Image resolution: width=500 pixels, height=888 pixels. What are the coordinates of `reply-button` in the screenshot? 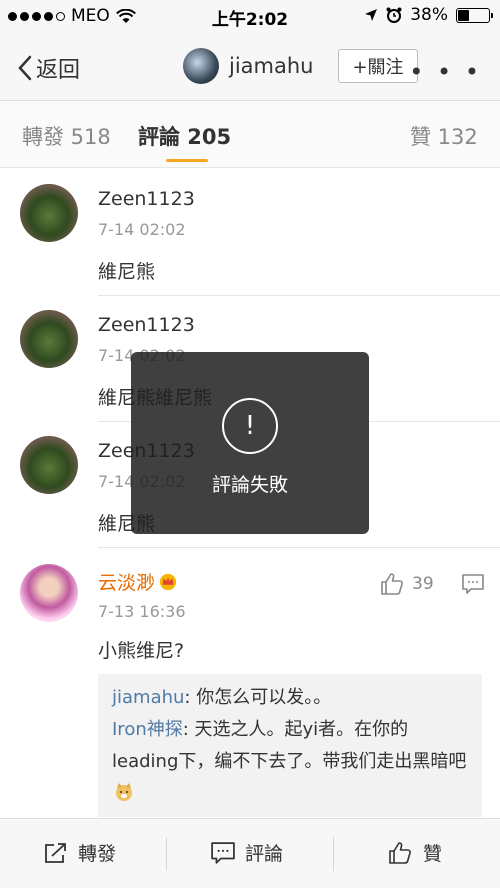 It's located at (473, 586).